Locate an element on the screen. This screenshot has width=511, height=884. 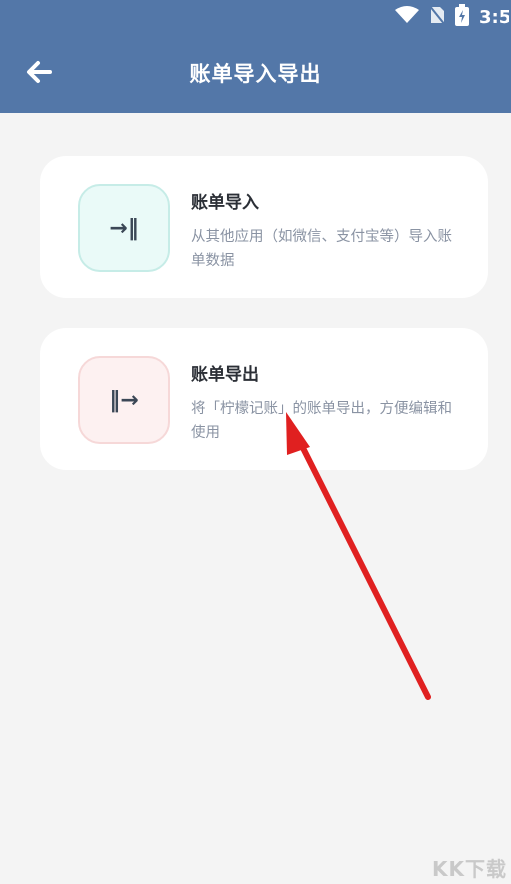
import-icon: →‖ is located at coordinates (124, 228).